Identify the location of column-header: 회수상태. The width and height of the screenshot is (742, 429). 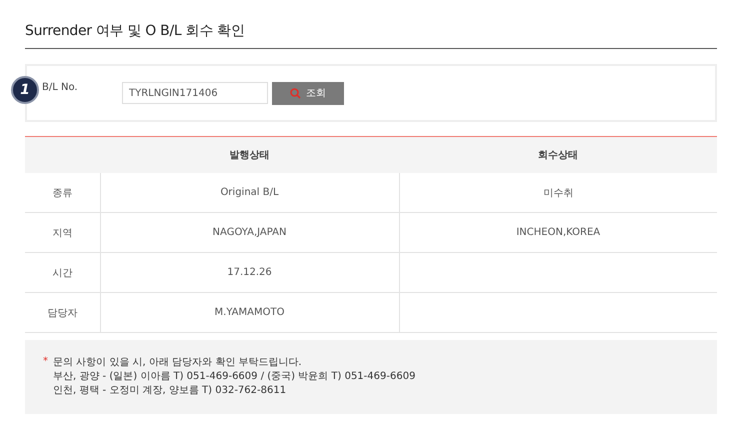
(558, 154).